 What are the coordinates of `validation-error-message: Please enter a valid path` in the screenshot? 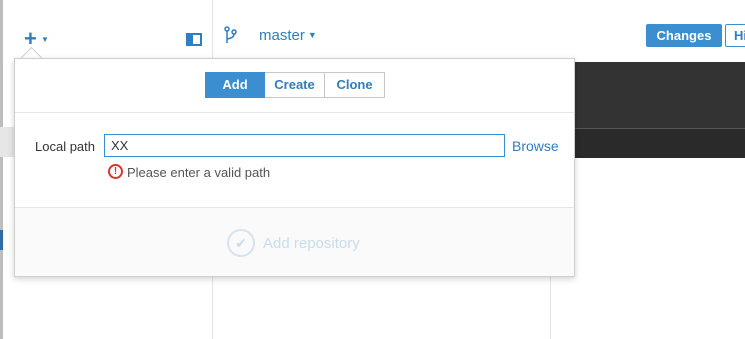 It's located at (199, 172).